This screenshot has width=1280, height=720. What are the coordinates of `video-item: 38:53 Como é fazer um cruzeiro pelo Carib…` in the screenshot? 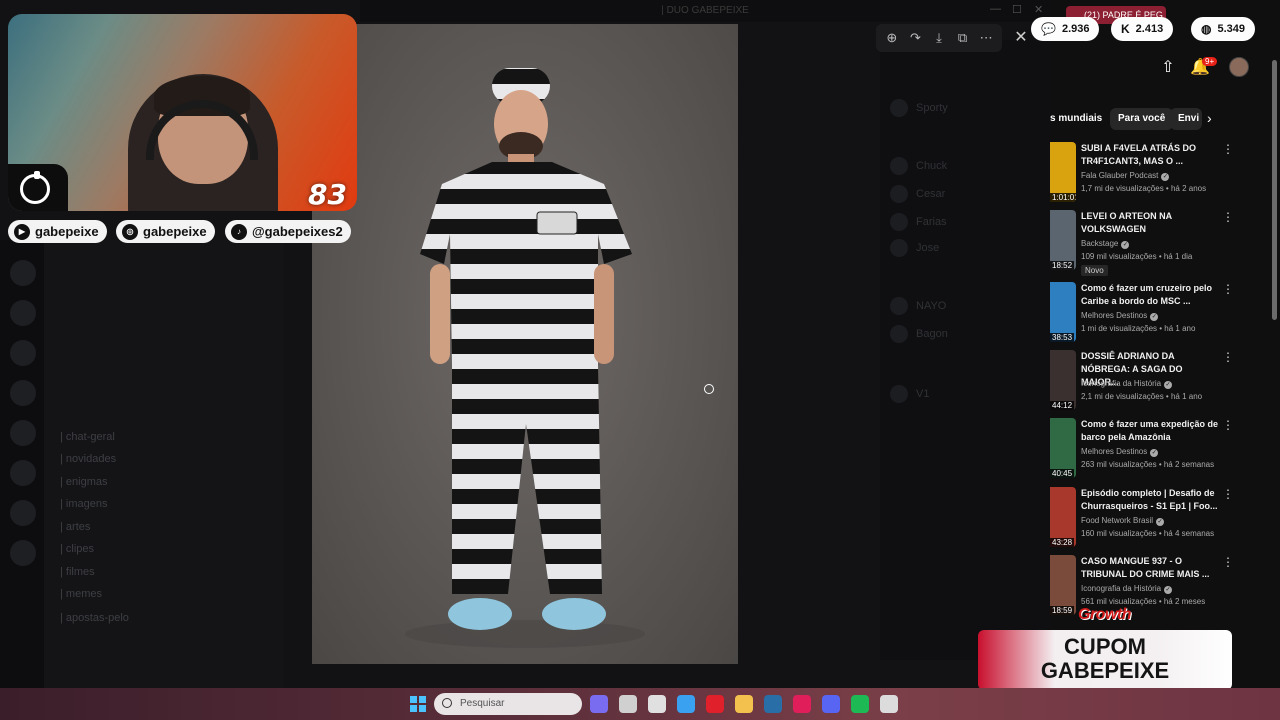 It's located at (1165, 316).